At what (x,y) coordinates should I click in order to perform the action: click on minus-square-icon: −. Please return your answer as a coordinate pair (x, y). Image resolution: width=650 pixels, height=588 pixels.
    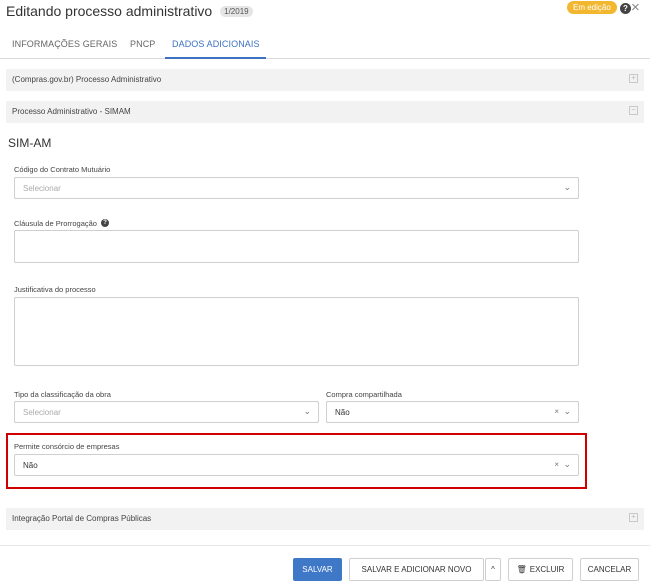
    Looking at the image, I should click on (633, 110).